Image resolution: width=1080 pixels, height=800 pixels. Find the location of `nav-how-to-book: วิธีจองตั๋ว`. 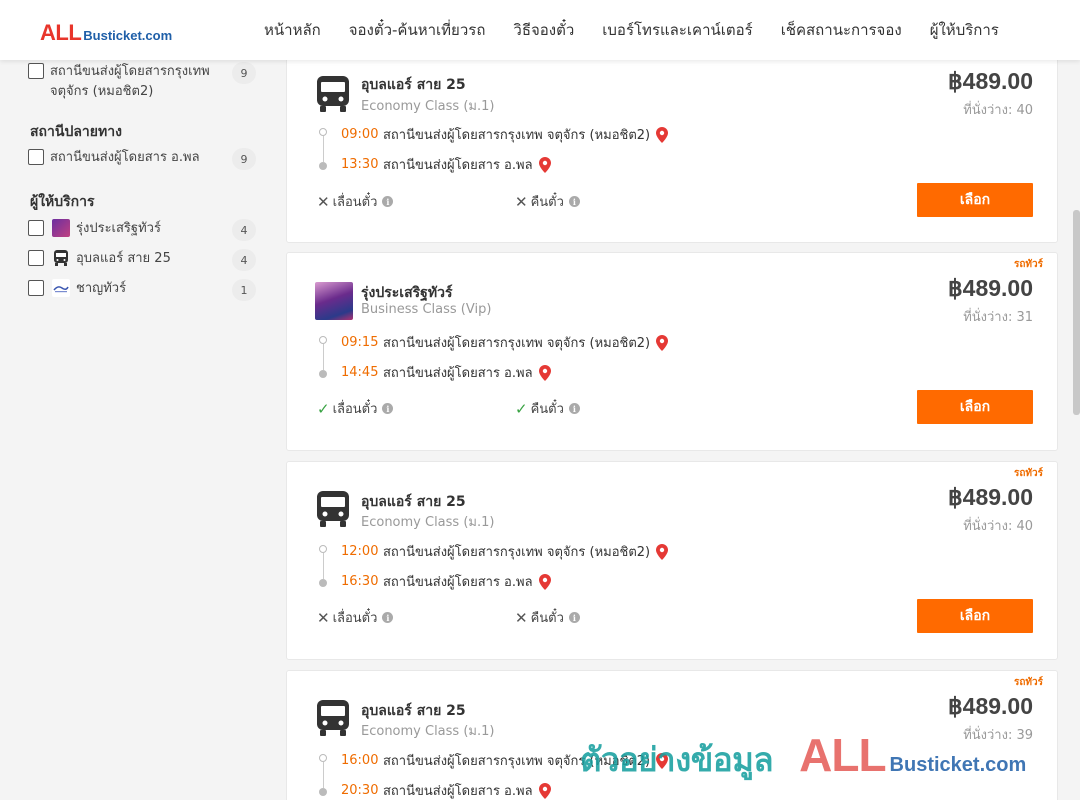

nav-how-to-book: วิธีจองตั๋ว is located at coordinates (543, 30).